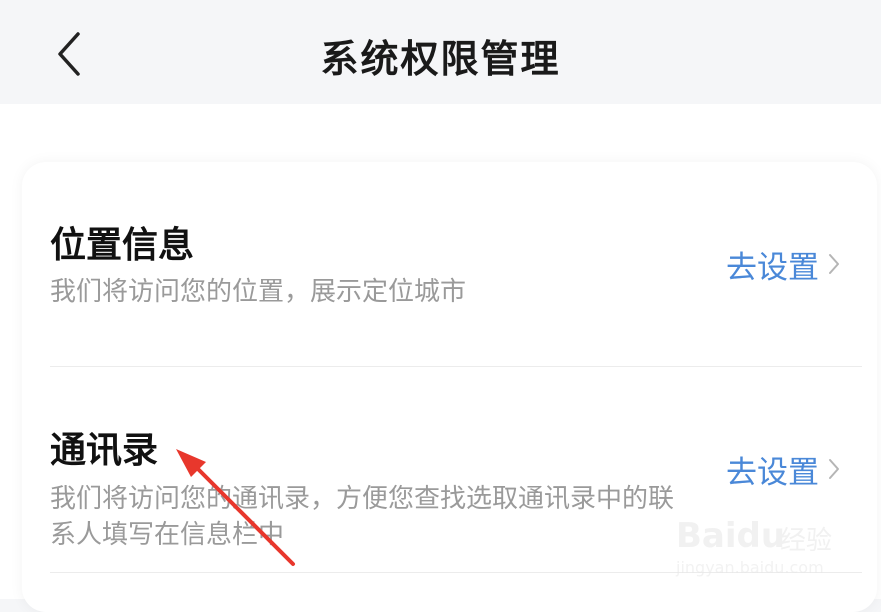  I want to click on page-title: 系统权限管理, so click(440, 59).